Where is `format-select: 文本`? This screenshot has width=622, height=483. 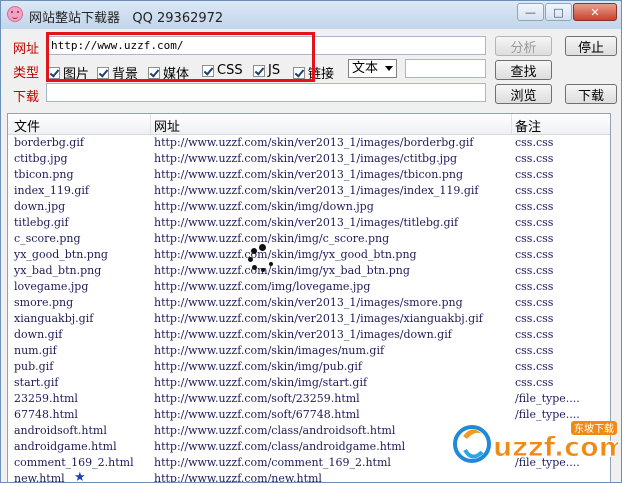 format-select: 文本 is located at coordinates (372, 68).